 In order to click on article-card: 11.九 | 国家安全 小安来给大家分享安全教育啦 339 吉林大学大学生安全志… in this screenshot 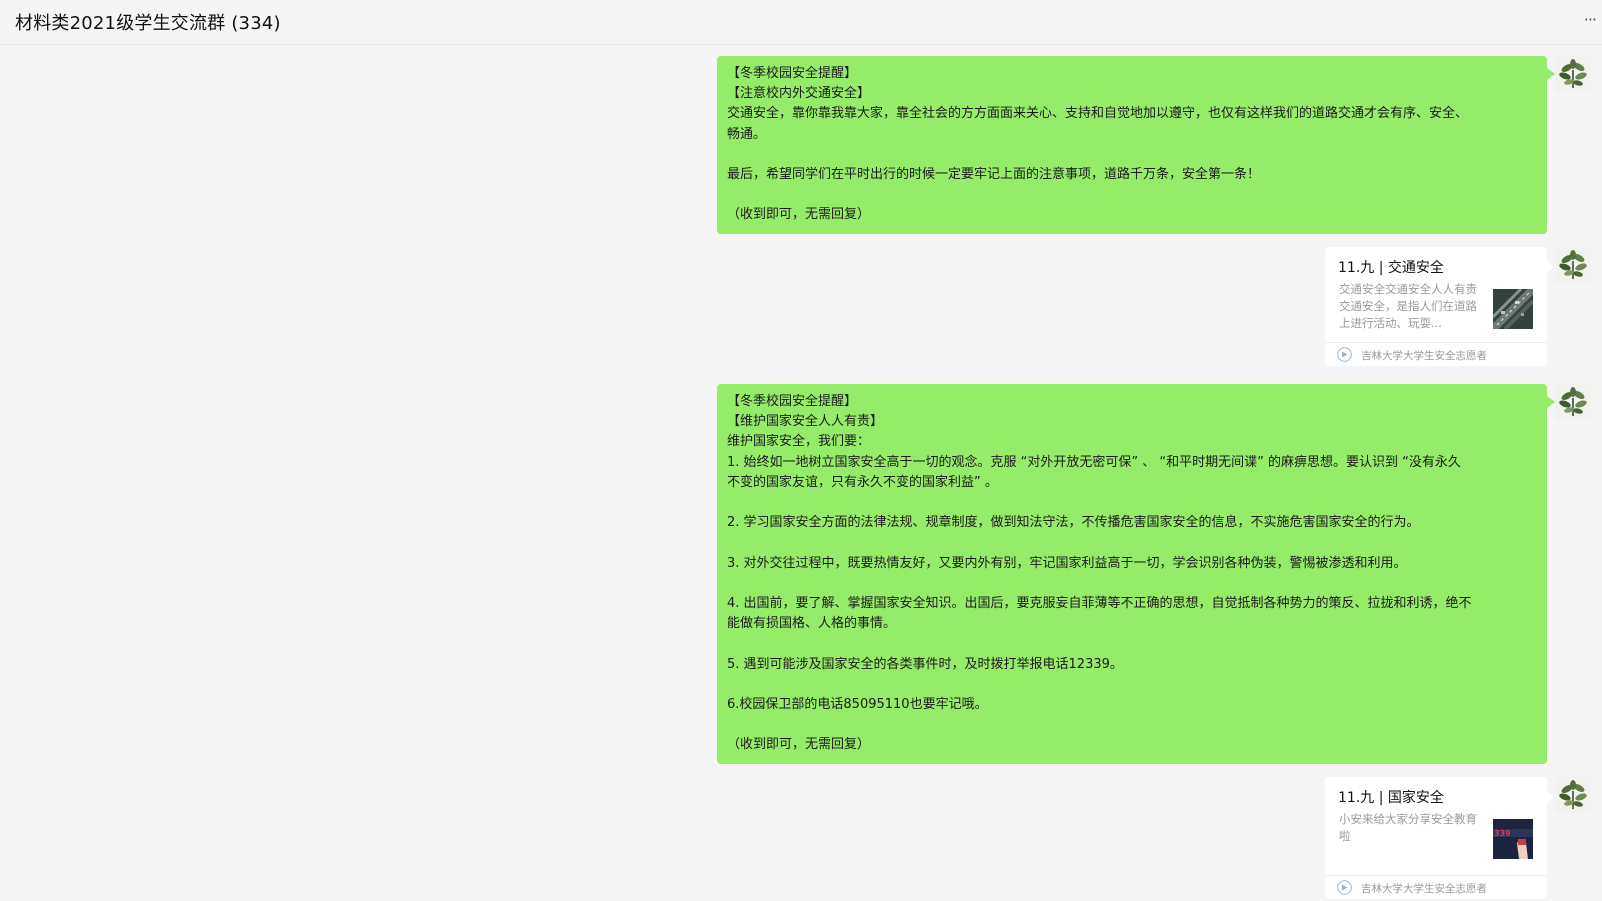, I will do `click(1439, 838)`.